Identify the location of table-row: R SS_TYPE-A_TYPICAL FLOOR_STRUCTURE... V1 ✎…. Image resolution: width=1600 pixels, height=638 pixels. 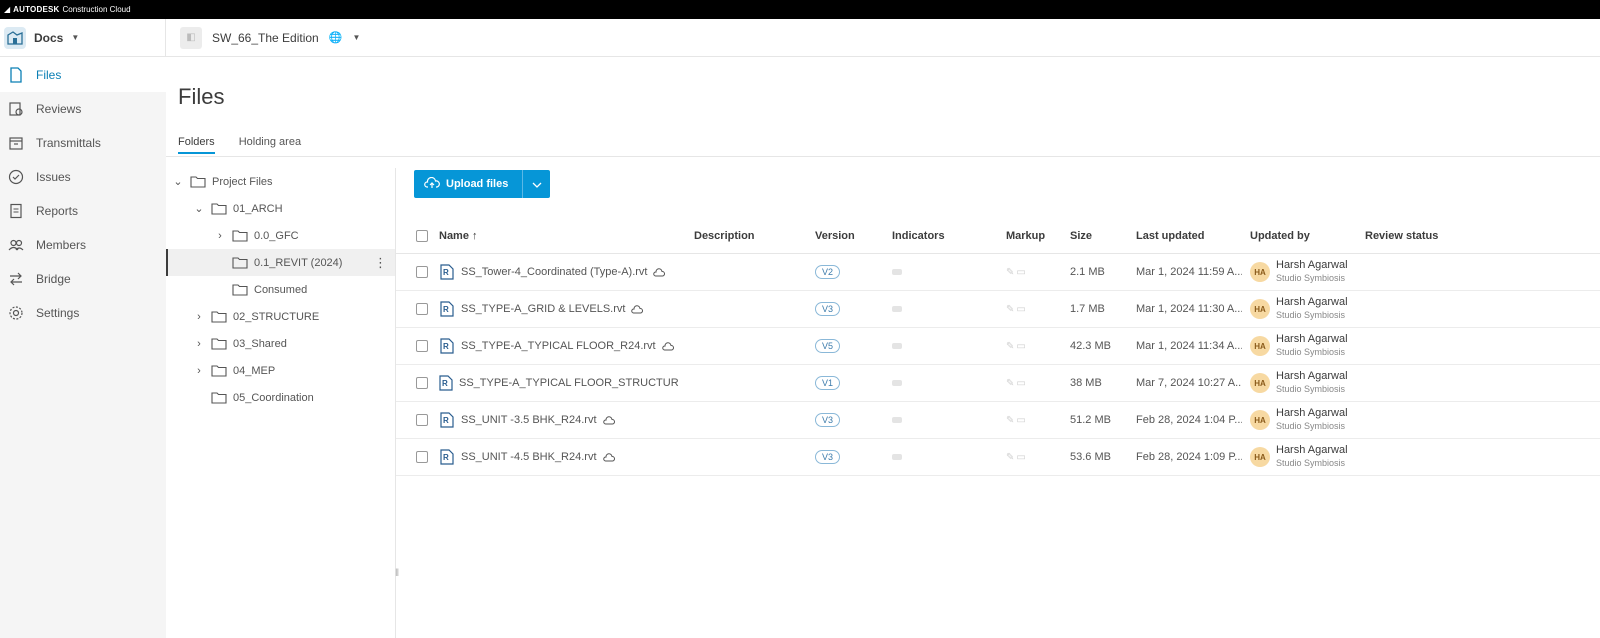
(998, 383).